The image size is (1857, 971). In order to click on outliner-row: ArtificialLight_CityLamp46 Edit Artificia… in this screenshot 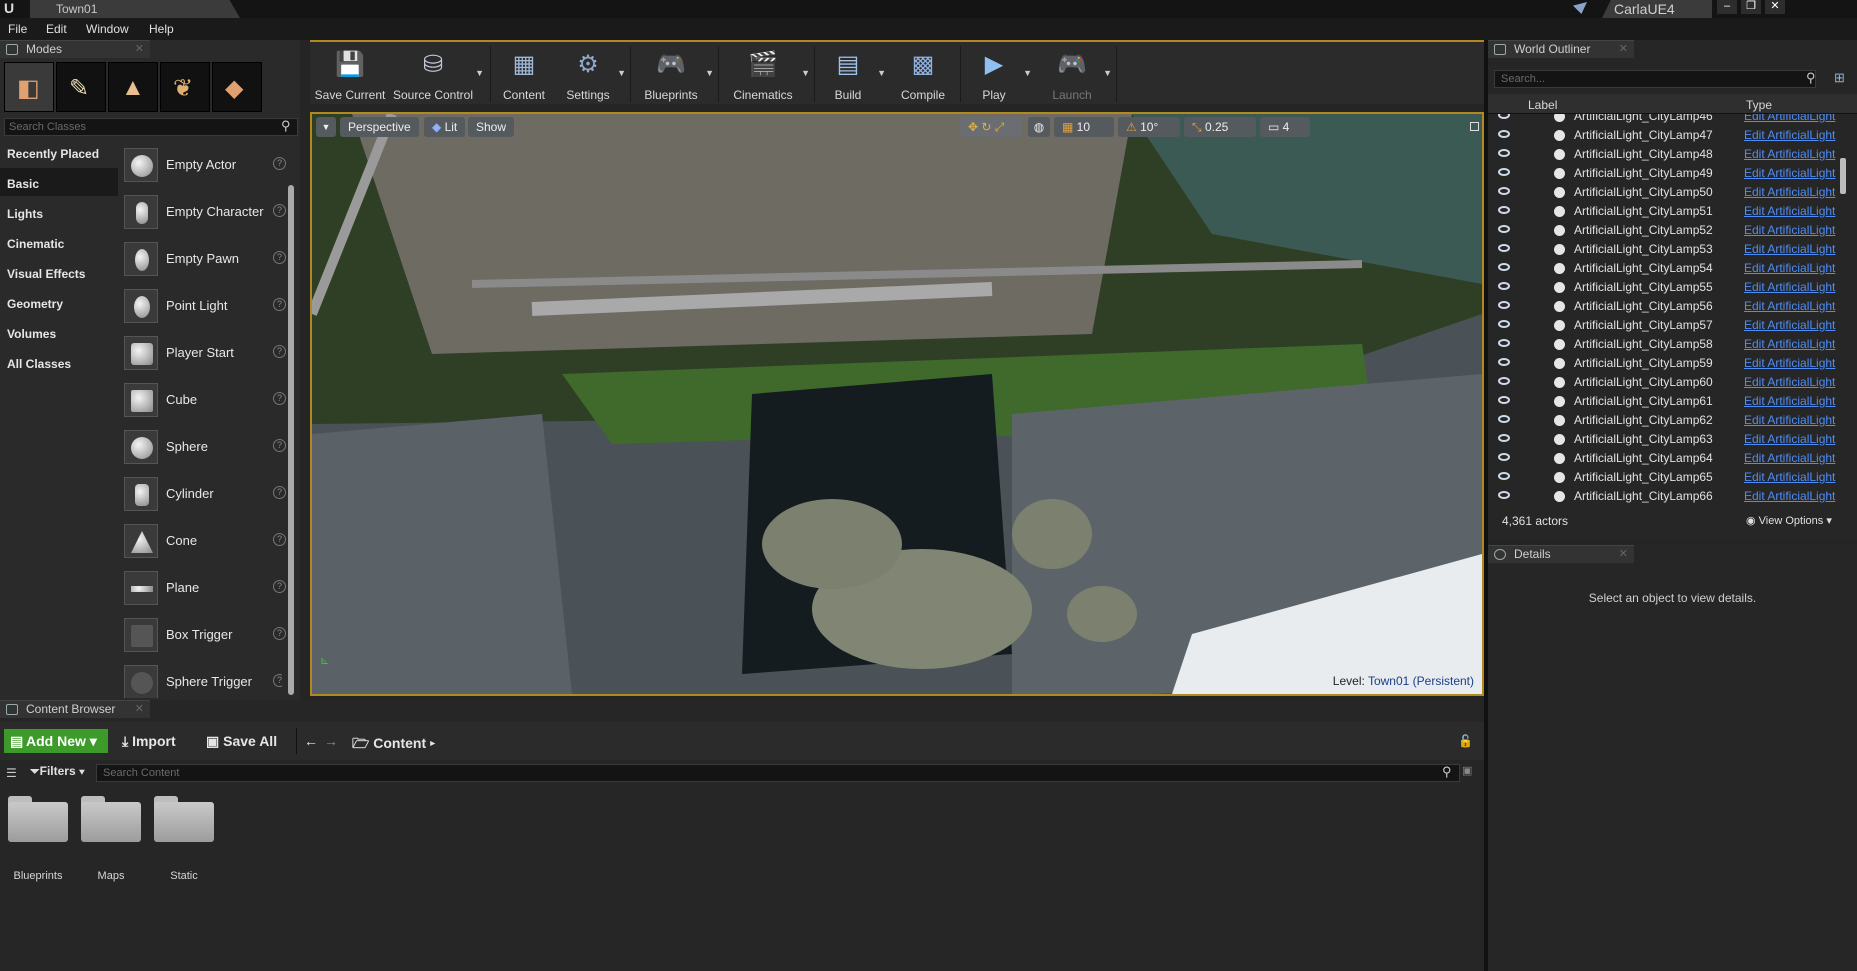, I will do `click(1667, 120)`.